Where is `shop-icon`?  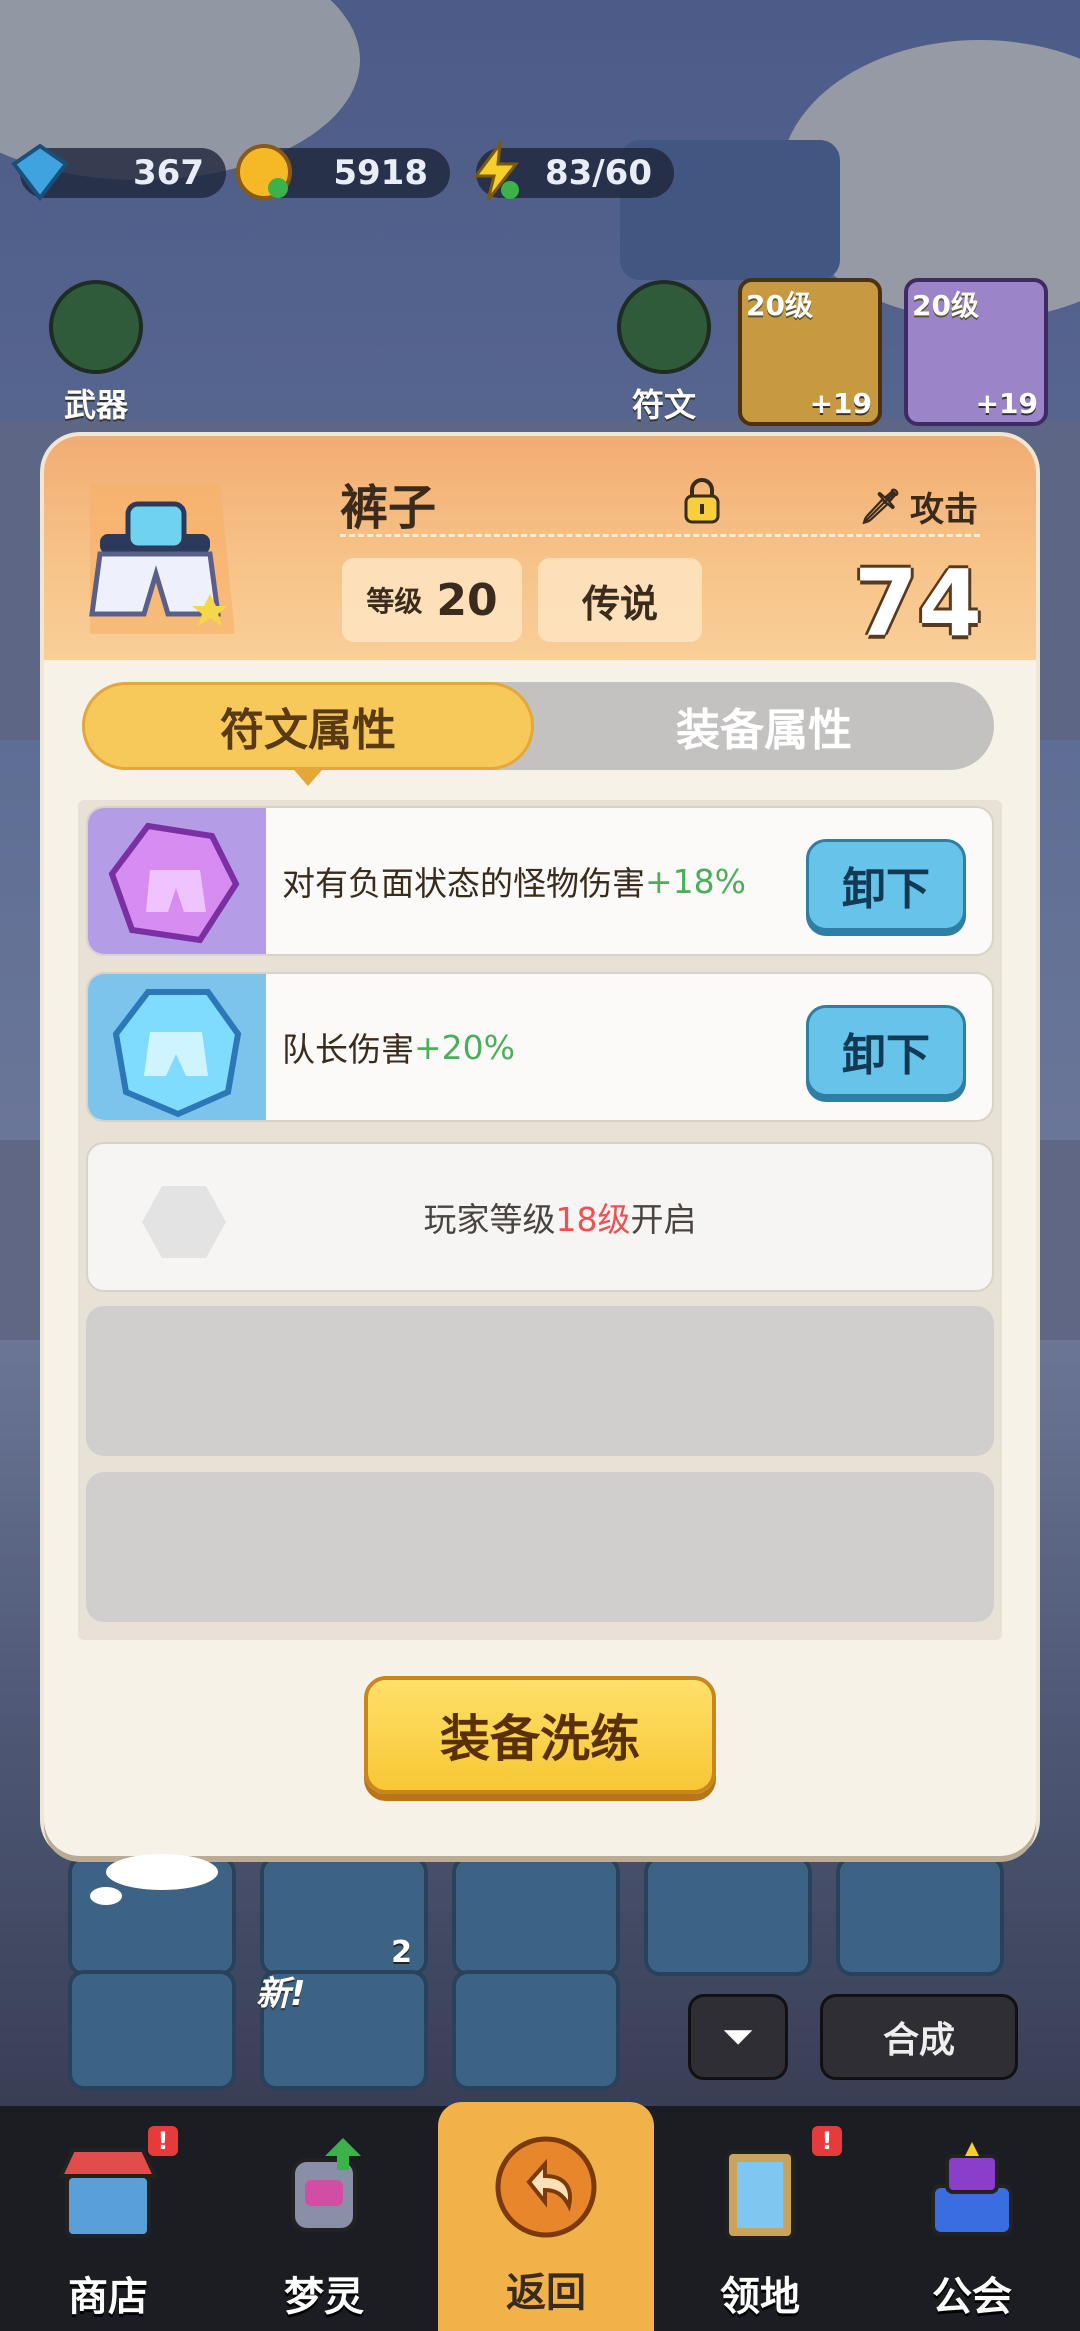 shop-icon is located at coordinates (108, 2193).